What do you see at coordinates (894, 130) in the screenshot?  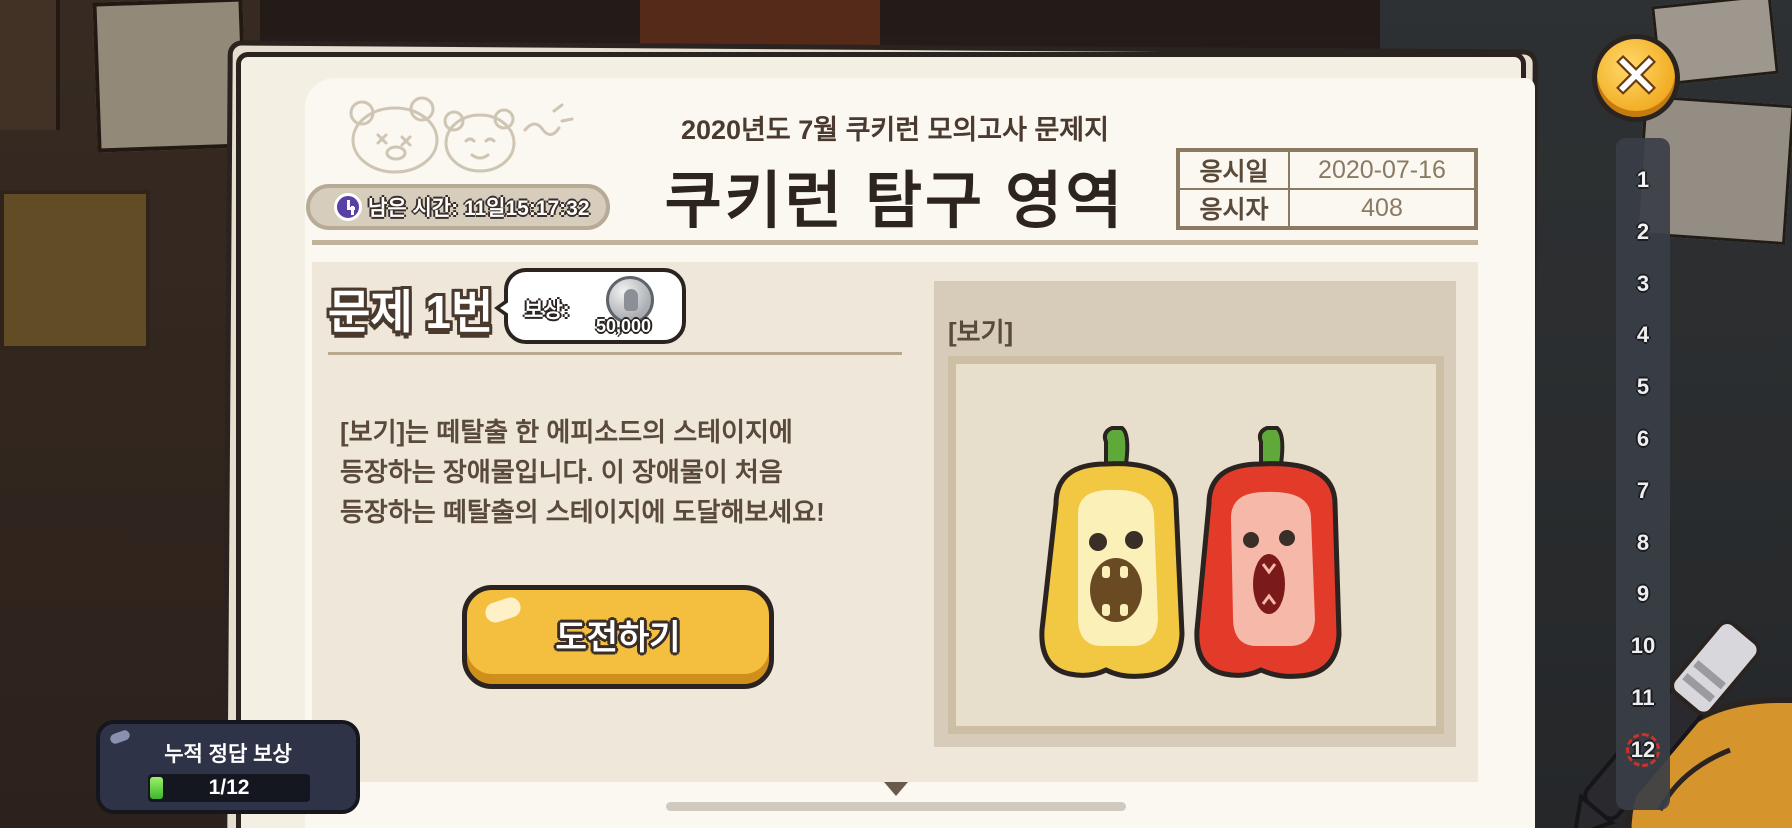 I see `exam-subtitle: 2020년도 7월 쿠키런 모의고사 문제지` at bounding box center [894, 130].